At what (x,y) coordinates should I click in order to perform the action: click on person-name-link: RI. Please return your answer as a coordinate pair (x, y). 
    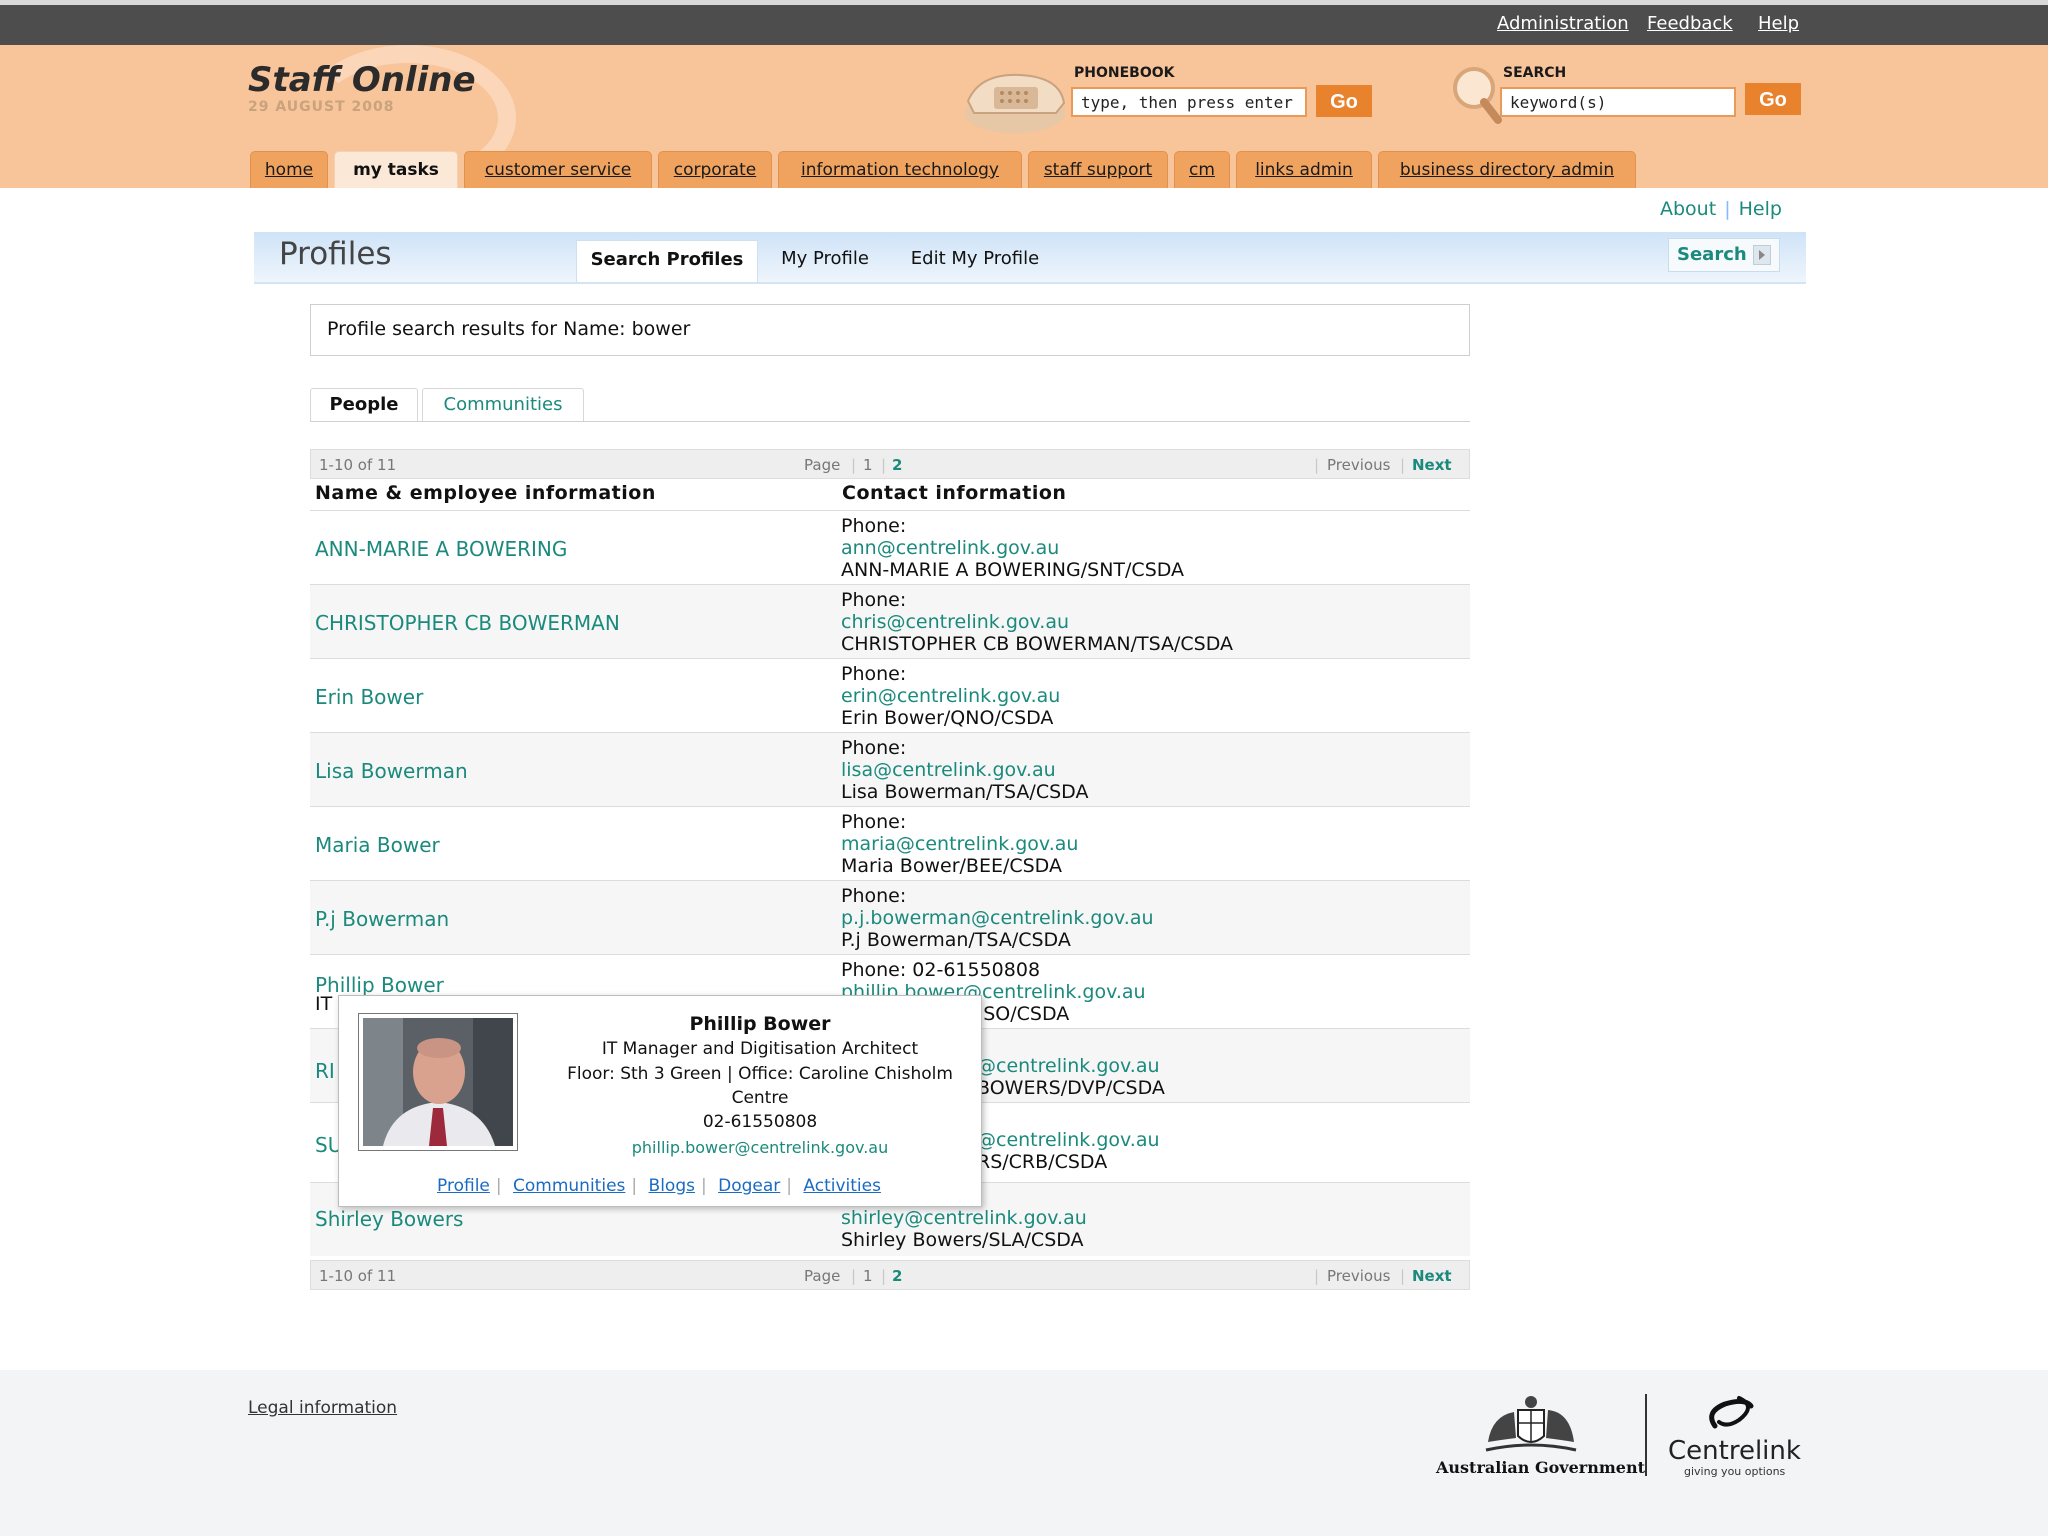
    Looking at the image, I should click on (325, 1071).